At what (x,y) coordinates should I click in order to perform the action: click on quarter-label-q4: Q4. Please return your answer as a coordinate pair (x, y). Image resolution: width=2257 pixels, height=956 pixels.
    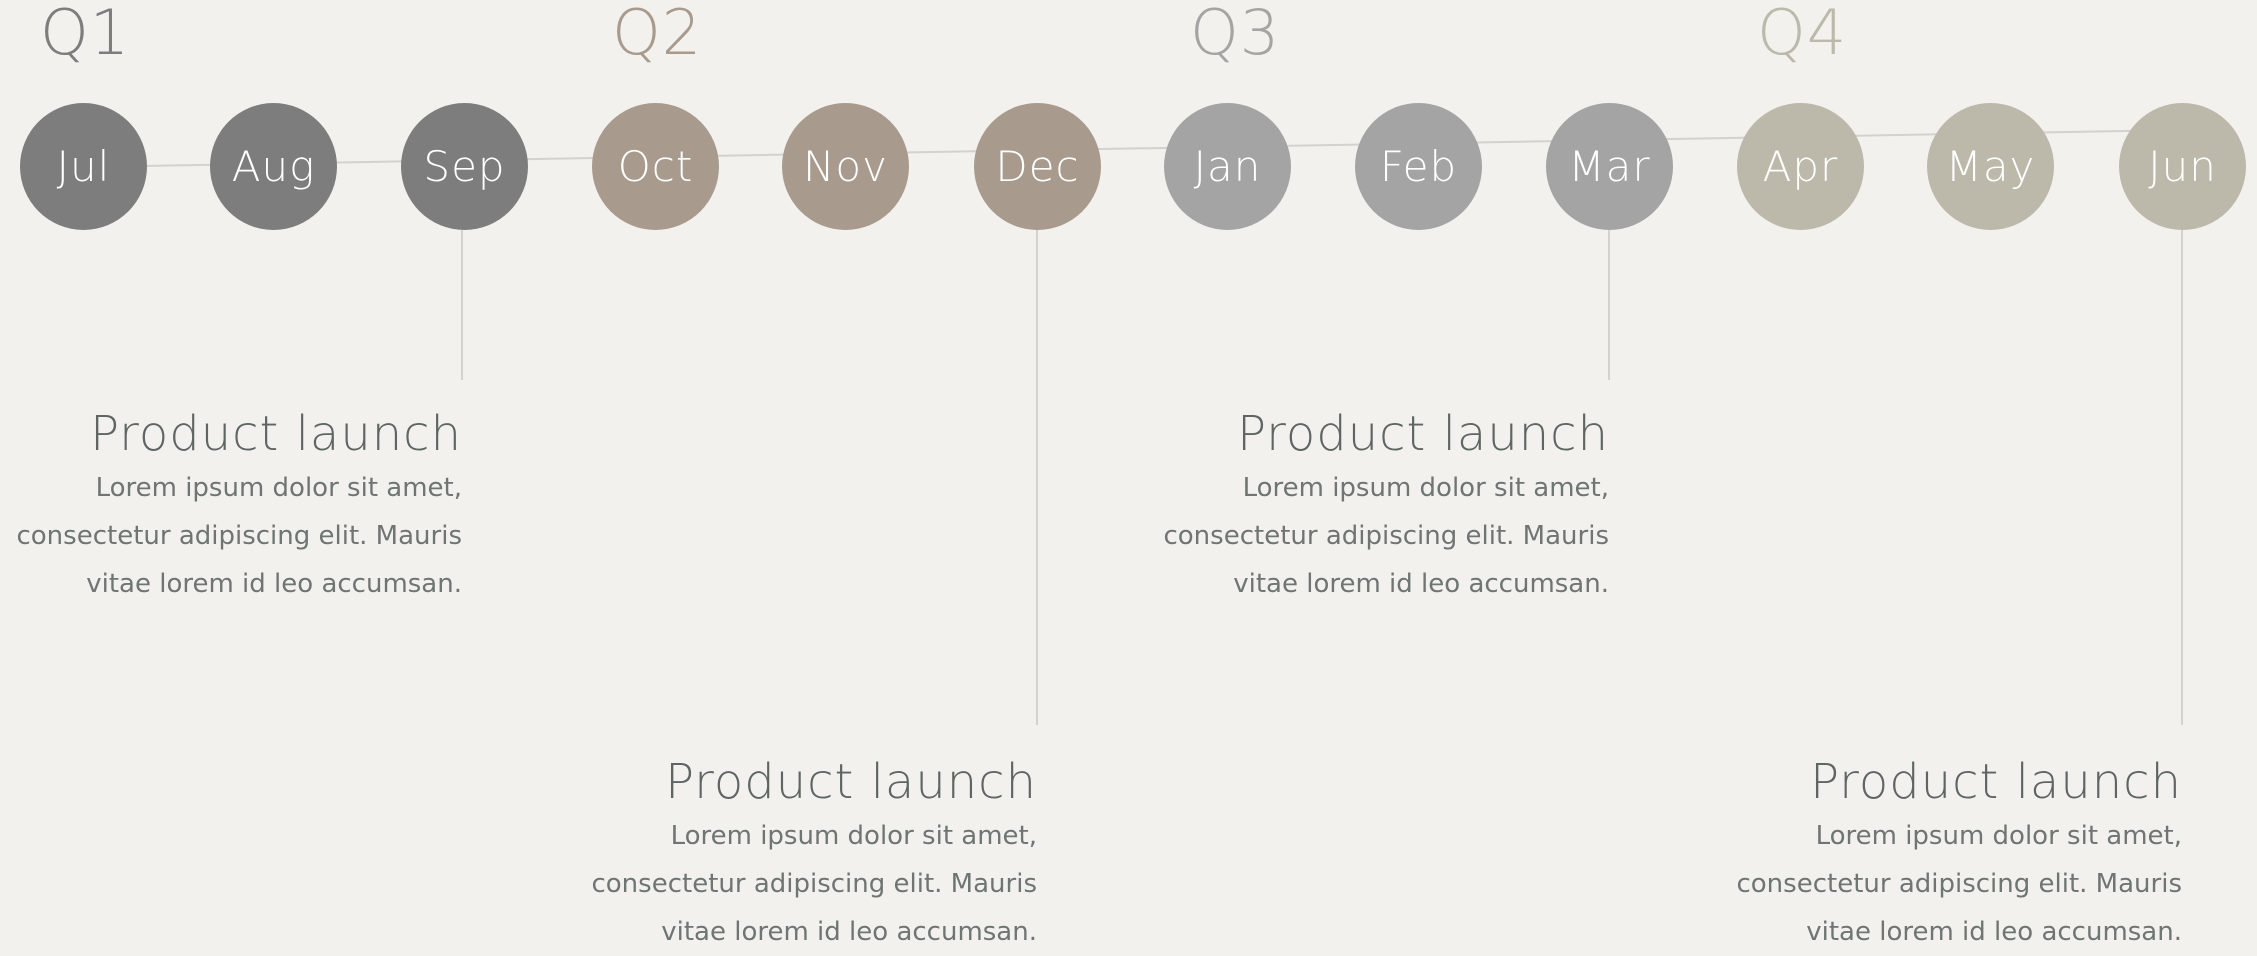
    Looking at the image, I should click on (1802, 34).